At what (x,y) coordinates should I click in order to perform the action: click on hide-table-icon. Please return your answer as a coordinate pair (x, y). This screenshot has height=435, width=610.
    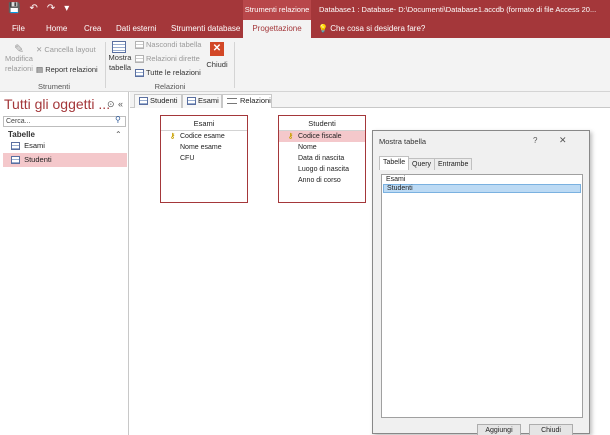
    Looking at the image, I should click on (139, 45).